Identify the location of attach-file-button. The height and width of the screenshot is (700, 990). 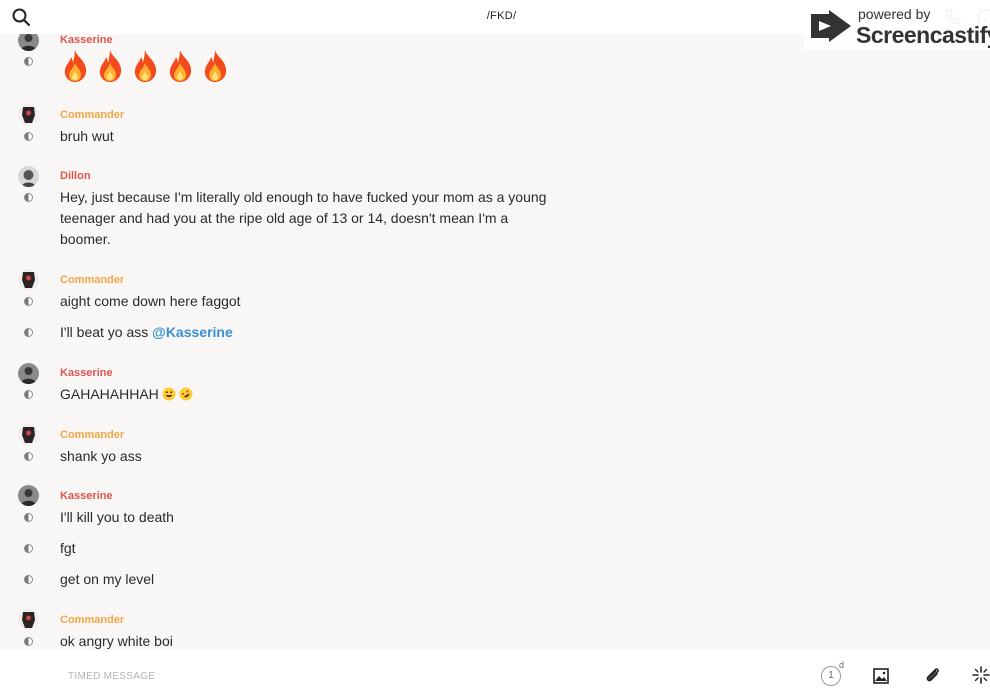
(932, 675).